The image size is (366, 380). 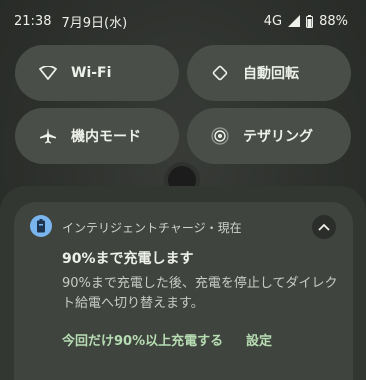 What do you see at coordinates (333, 21) in the screenshot?
I see `battery-percent: 88%` at bounding box center [333, 21].